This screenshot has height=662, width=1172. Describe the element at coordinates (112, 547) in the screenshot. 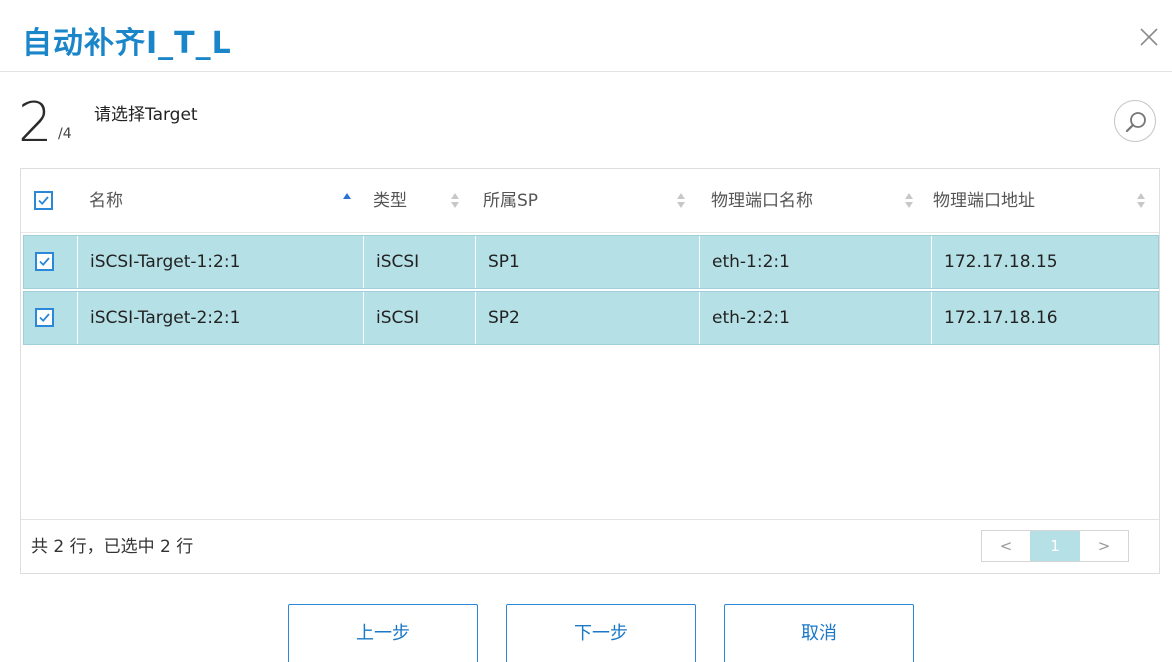

I see `row-count-summary: 共 2 行，已选中 2 行` at that location.